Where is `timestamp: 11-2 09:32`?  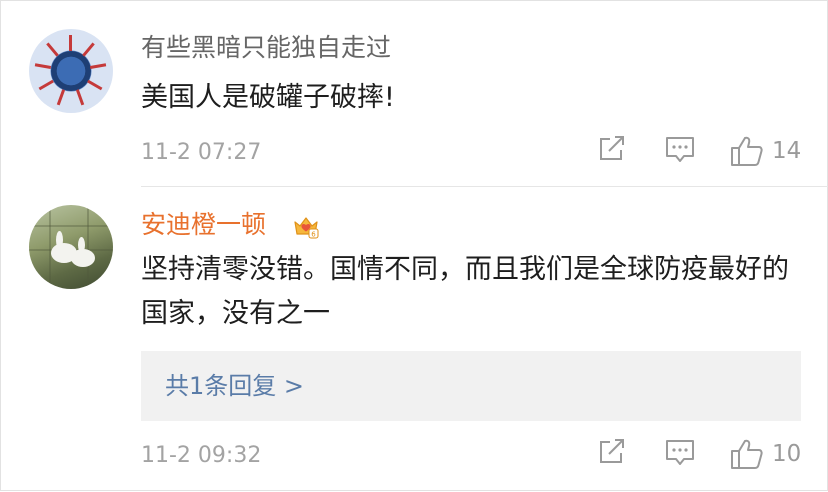
timestamp: 11-2 09:32 is located at coordinates (201, 455).